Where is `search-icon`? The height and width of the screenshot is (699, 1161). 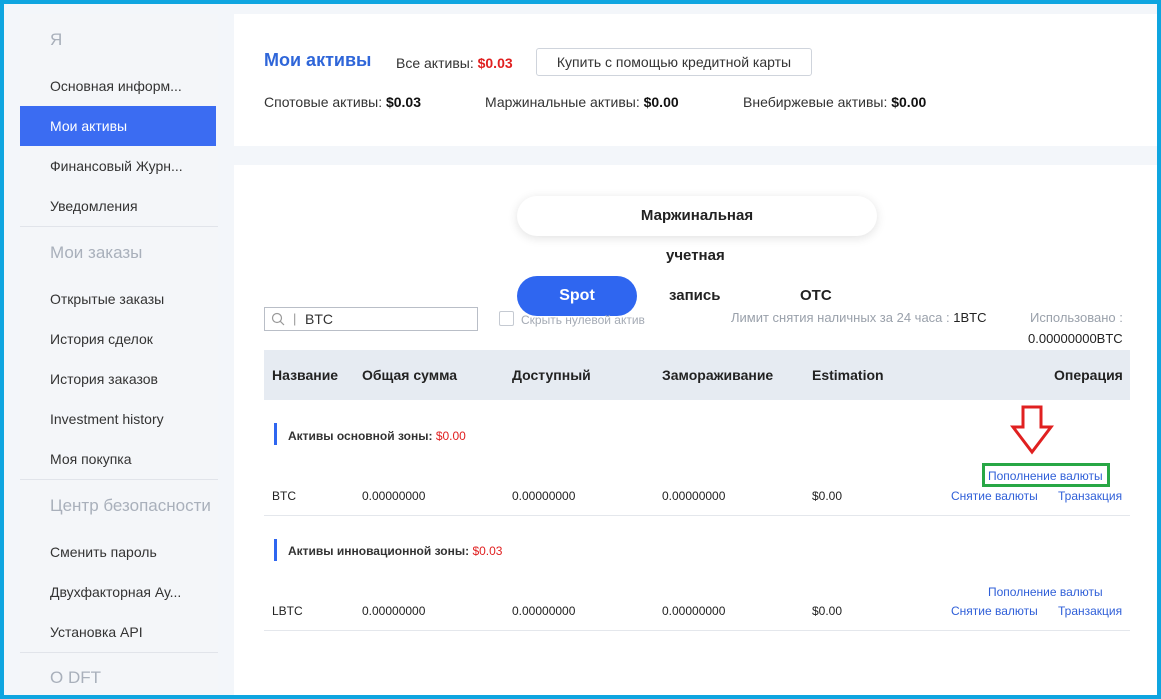 search-icon is located at coordinates (278, 319).